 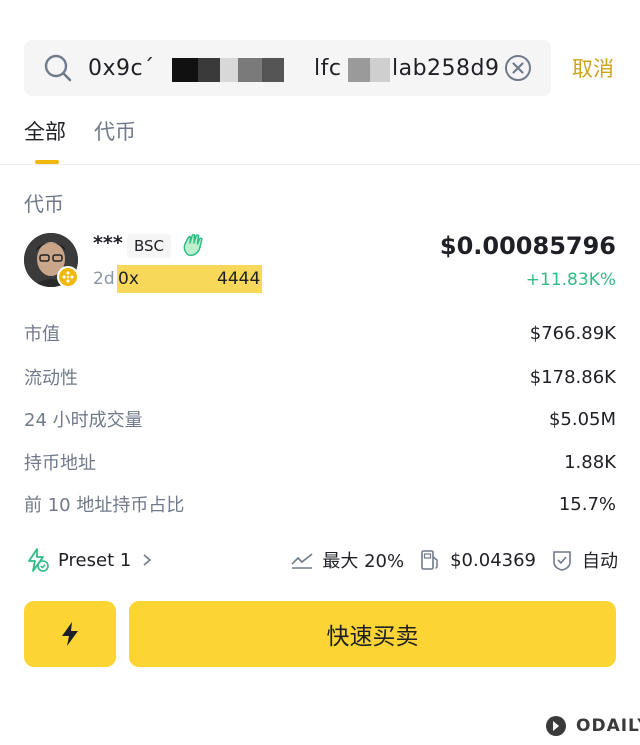 What do you see at coordinates (104, 279) in the screenshot?
I see `token-age: 2d` at bounding box center [104, 279].